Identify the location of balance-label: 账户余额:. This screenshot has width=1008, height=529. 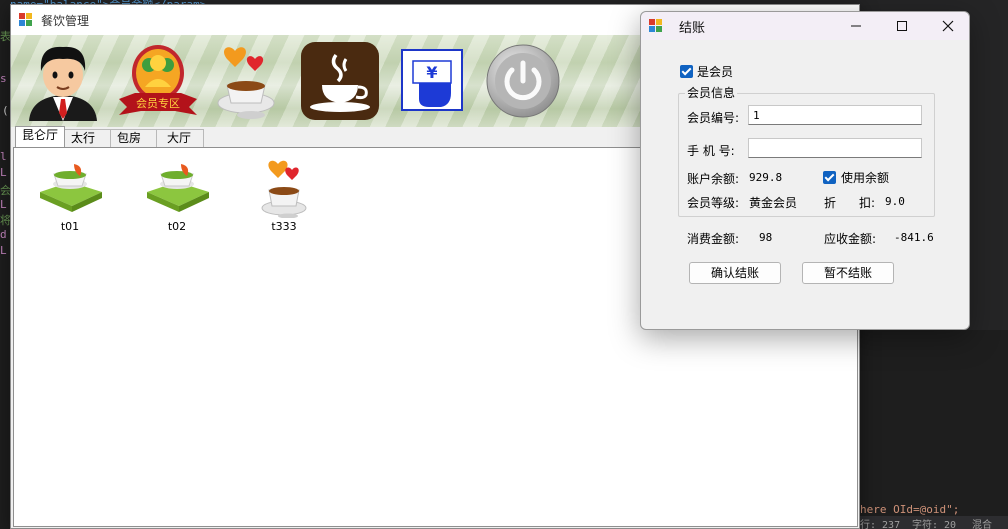
(713, 179).